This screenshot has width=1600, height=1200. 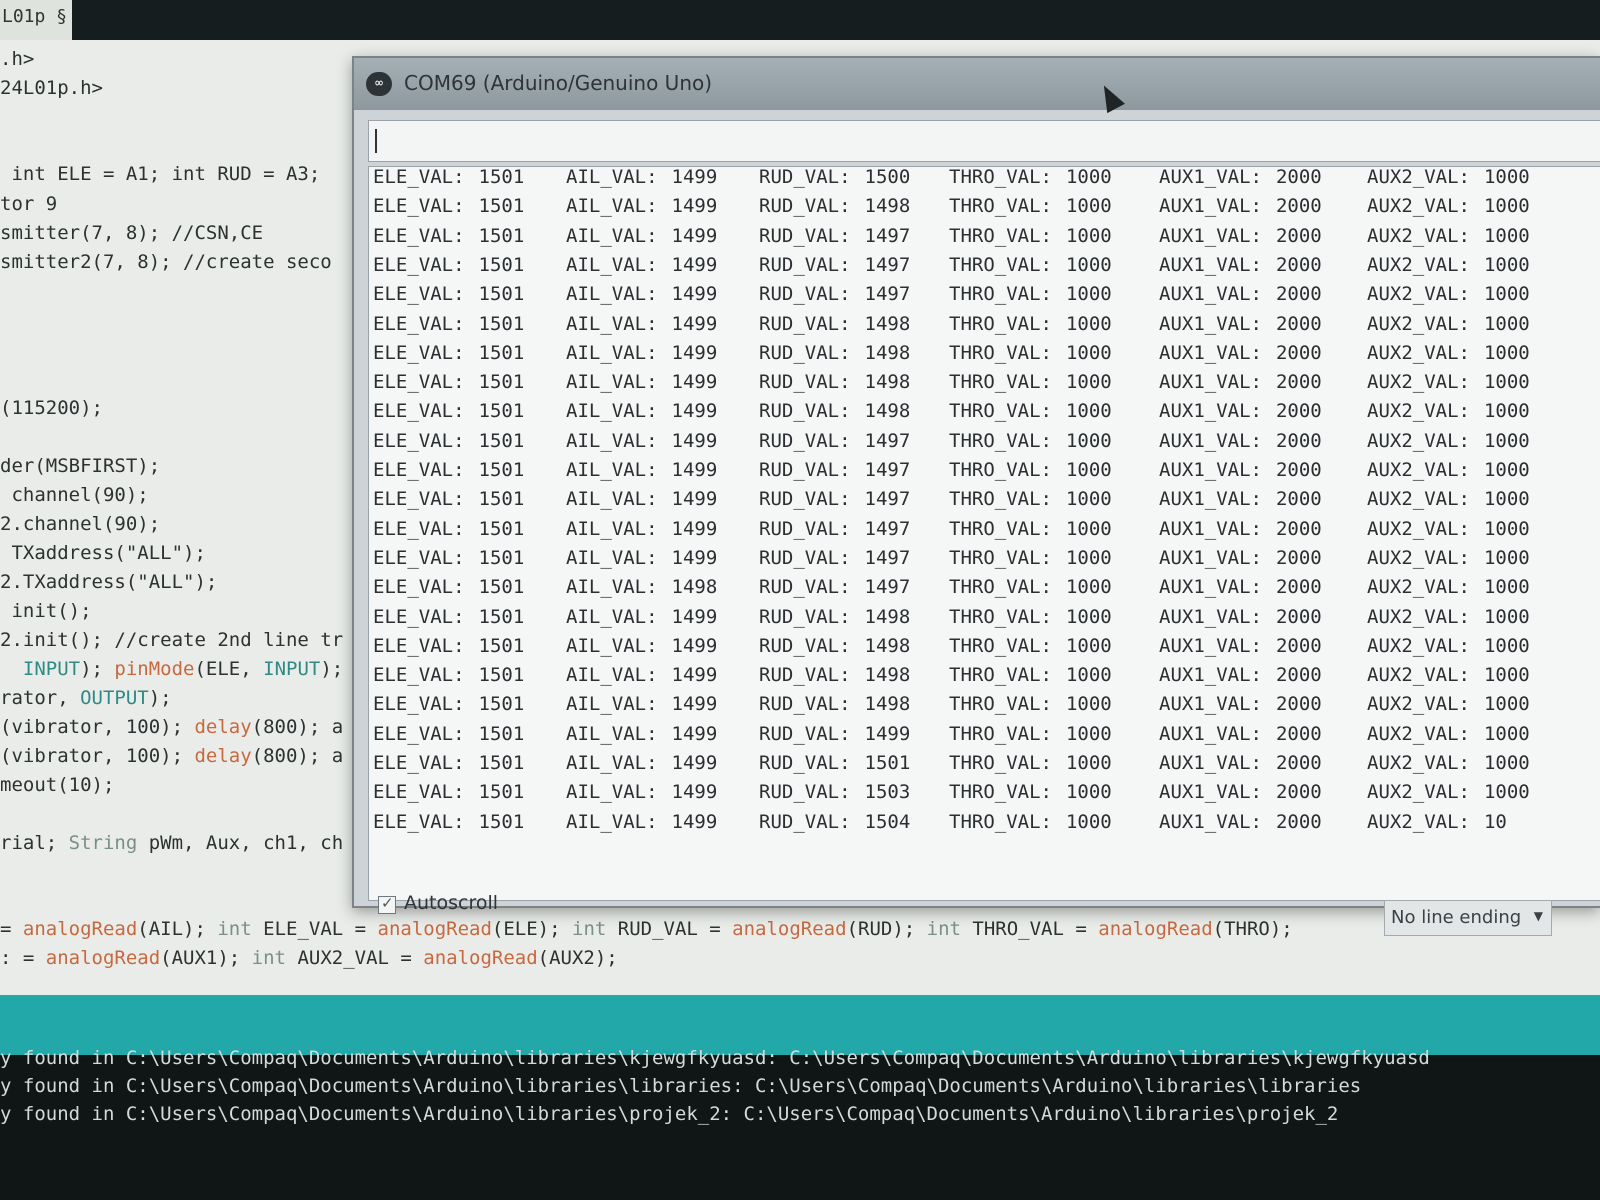 What do you see at coordinates (51, 408) in the screenshot?
I see `code-line: (115200);` at bounding box center [51, 408].